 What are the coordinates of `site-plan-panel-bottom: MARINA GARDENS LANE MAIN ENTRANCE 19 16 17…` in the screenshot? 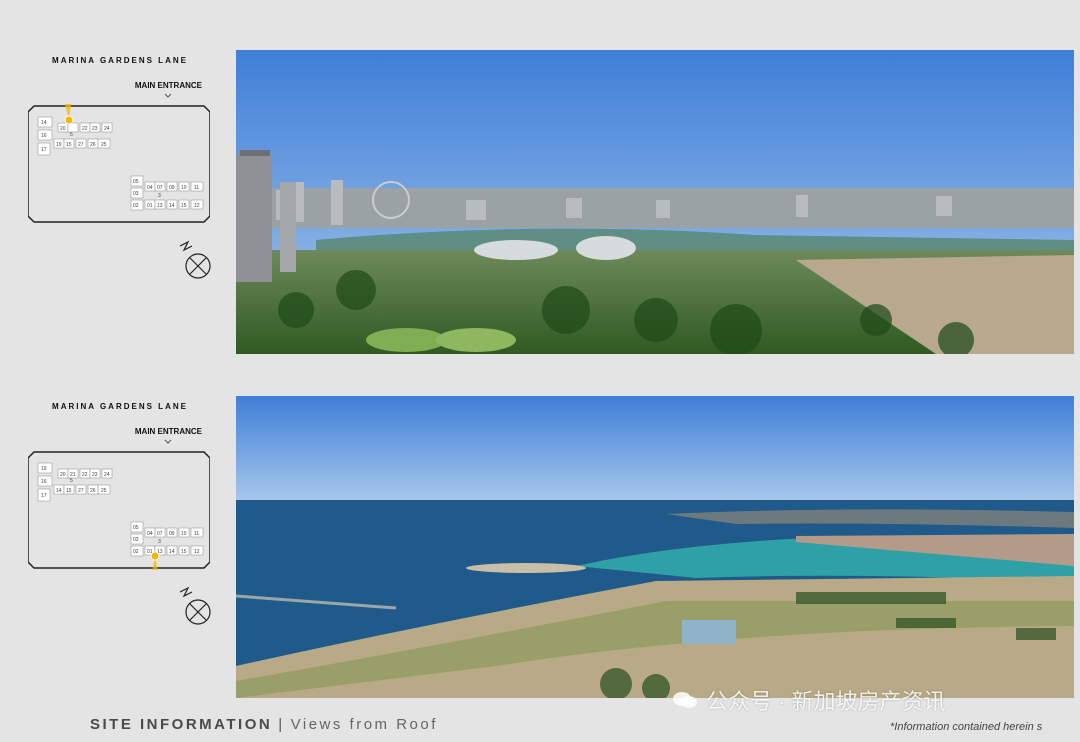 It's located at (120, 509).